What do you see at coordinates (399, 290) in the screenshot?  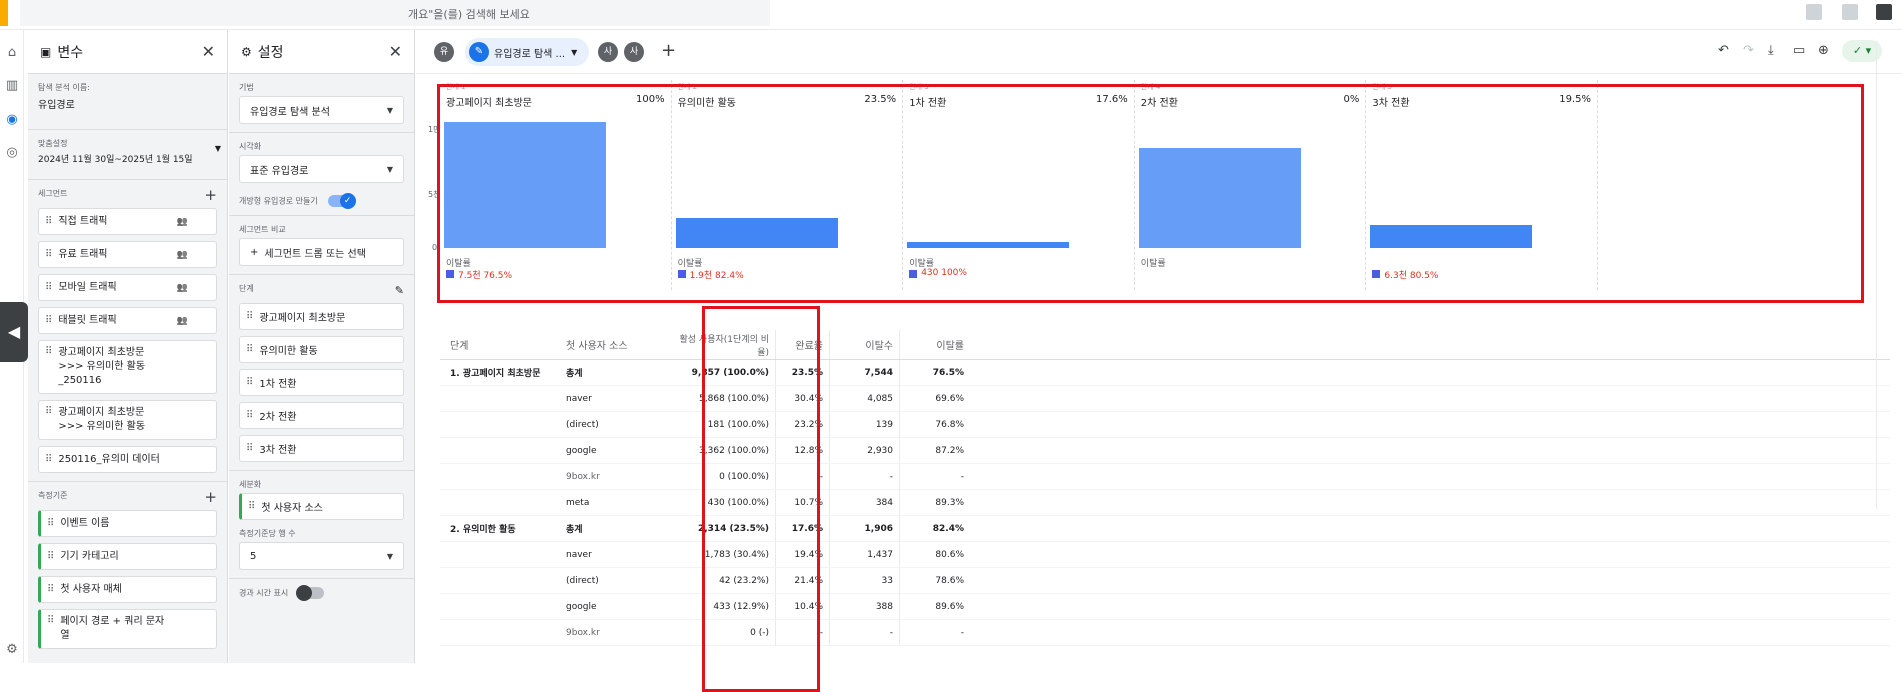 I see `edit-pencil-icon: ✎` at bounding box center [399, 290].